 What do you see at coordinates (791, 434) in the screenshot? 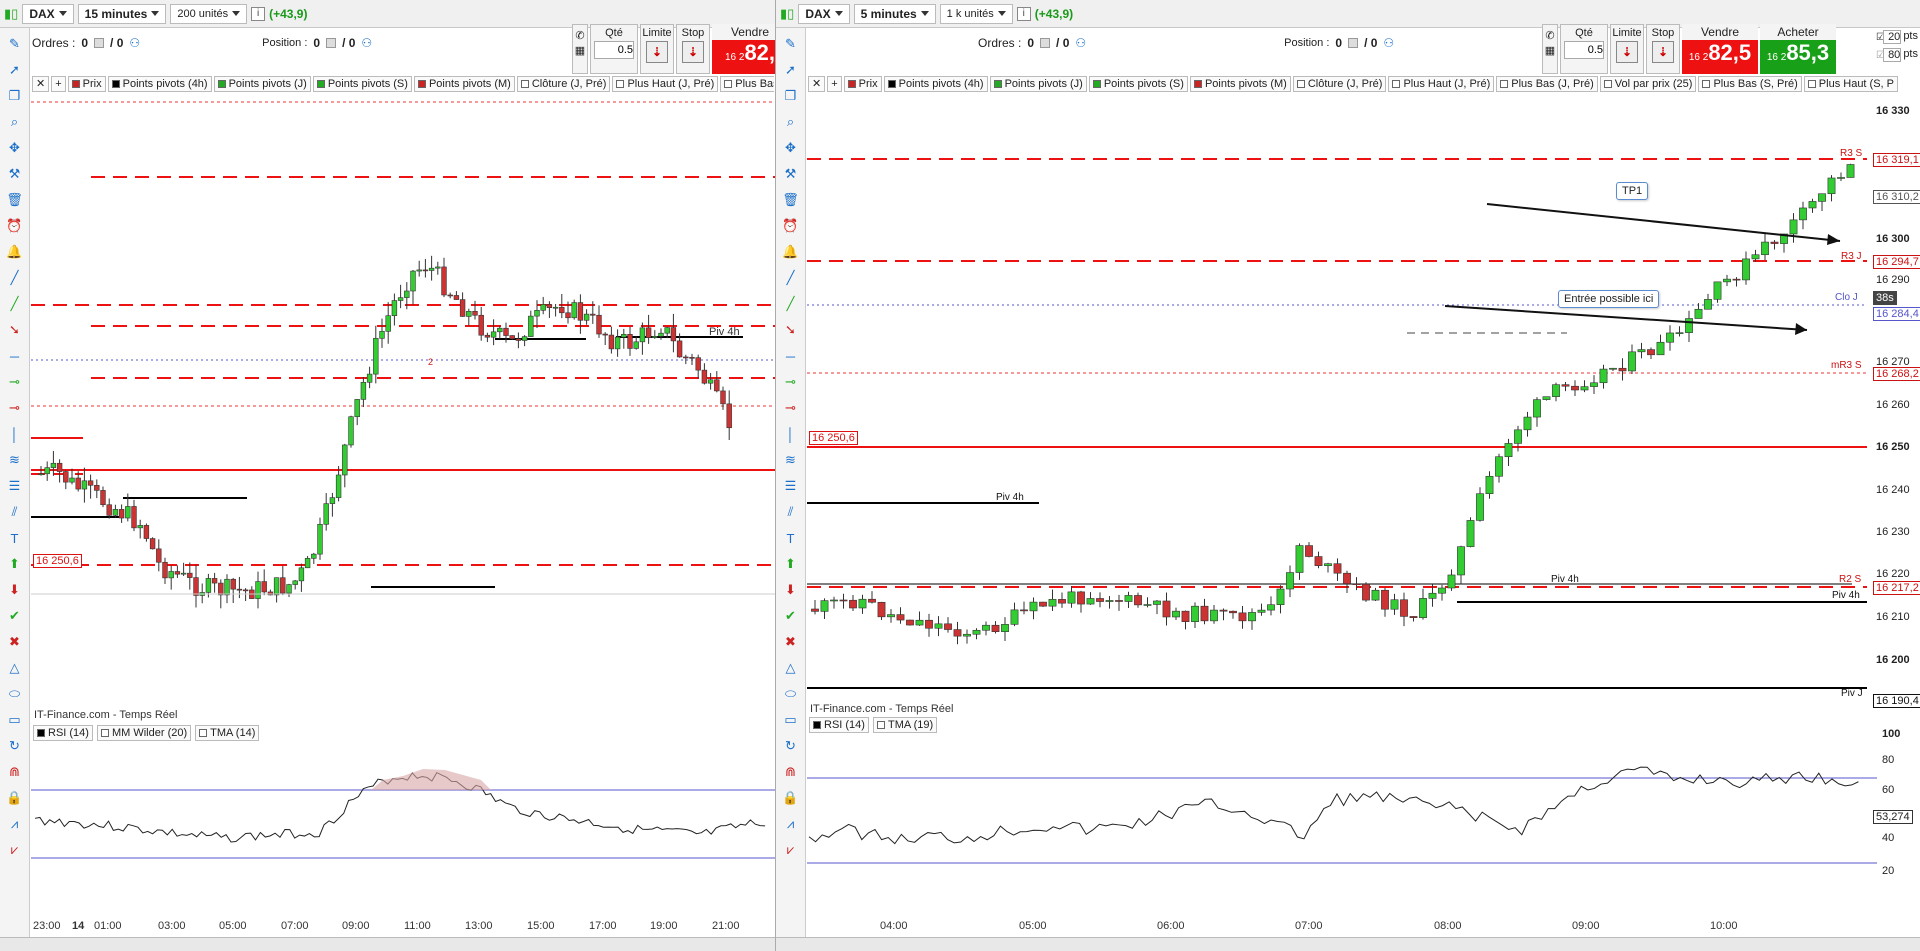
I see `vline-icon: │` at bounding box center [791, 434].